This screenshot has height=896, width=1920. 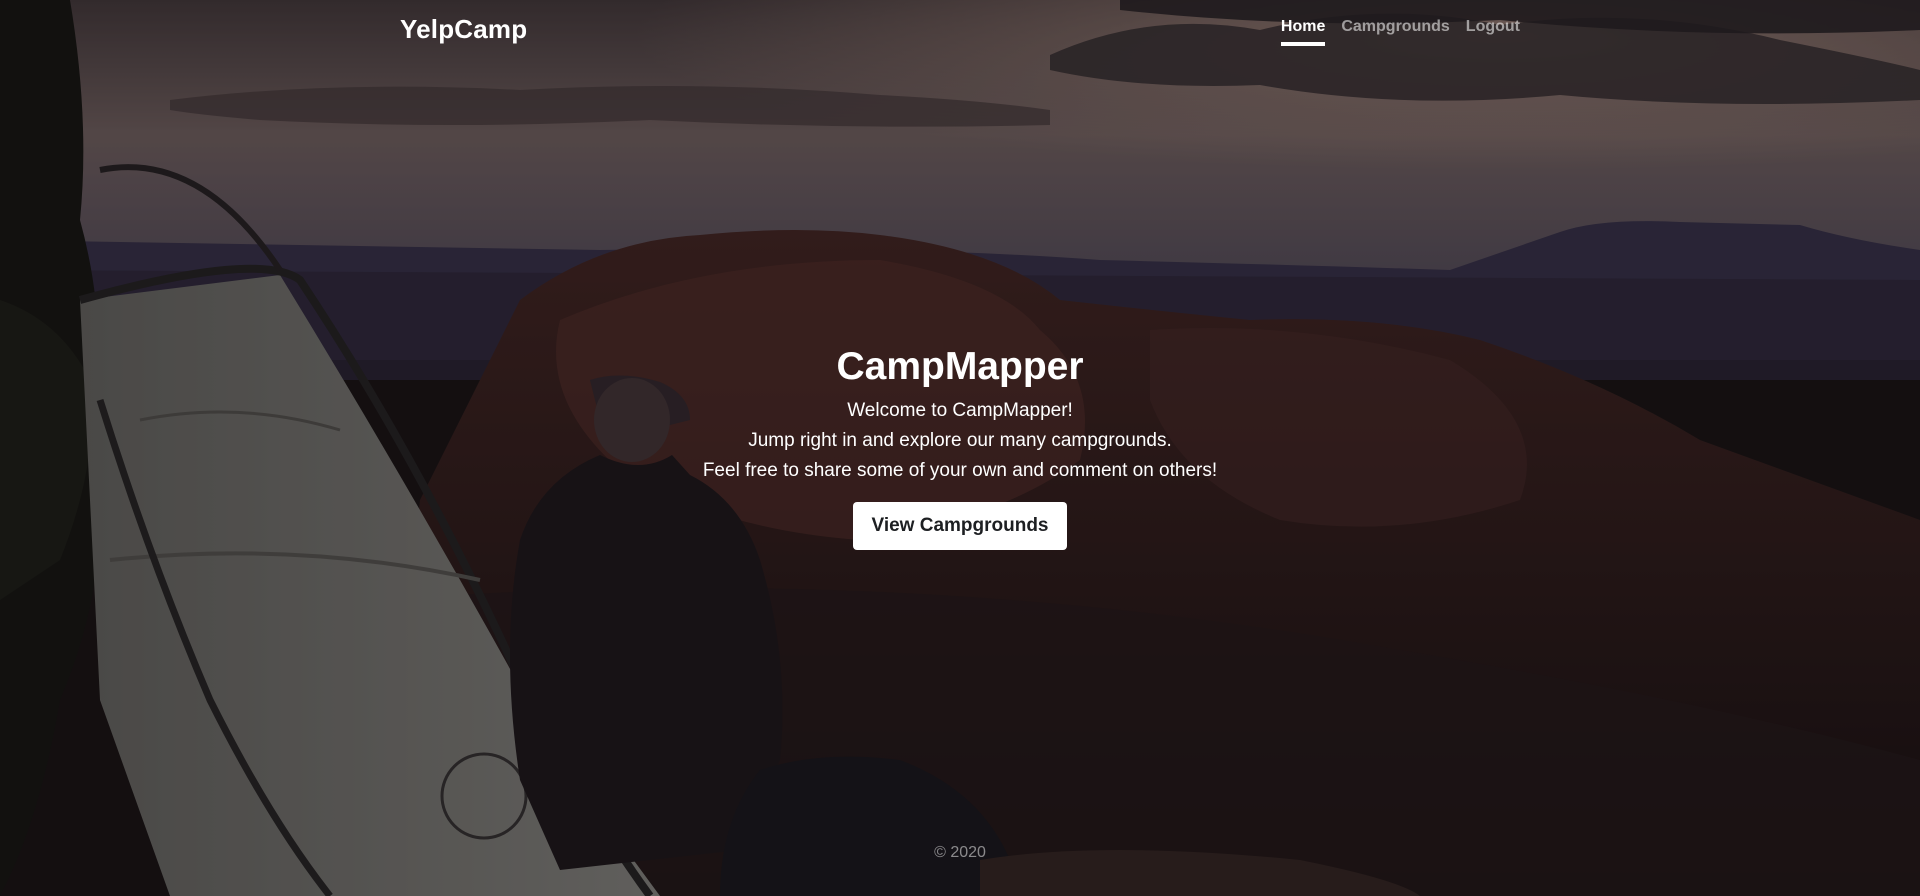 I want to click on top-navbar: YelpCamp Home Campgrounds Logout, so click(x=960, y=29).